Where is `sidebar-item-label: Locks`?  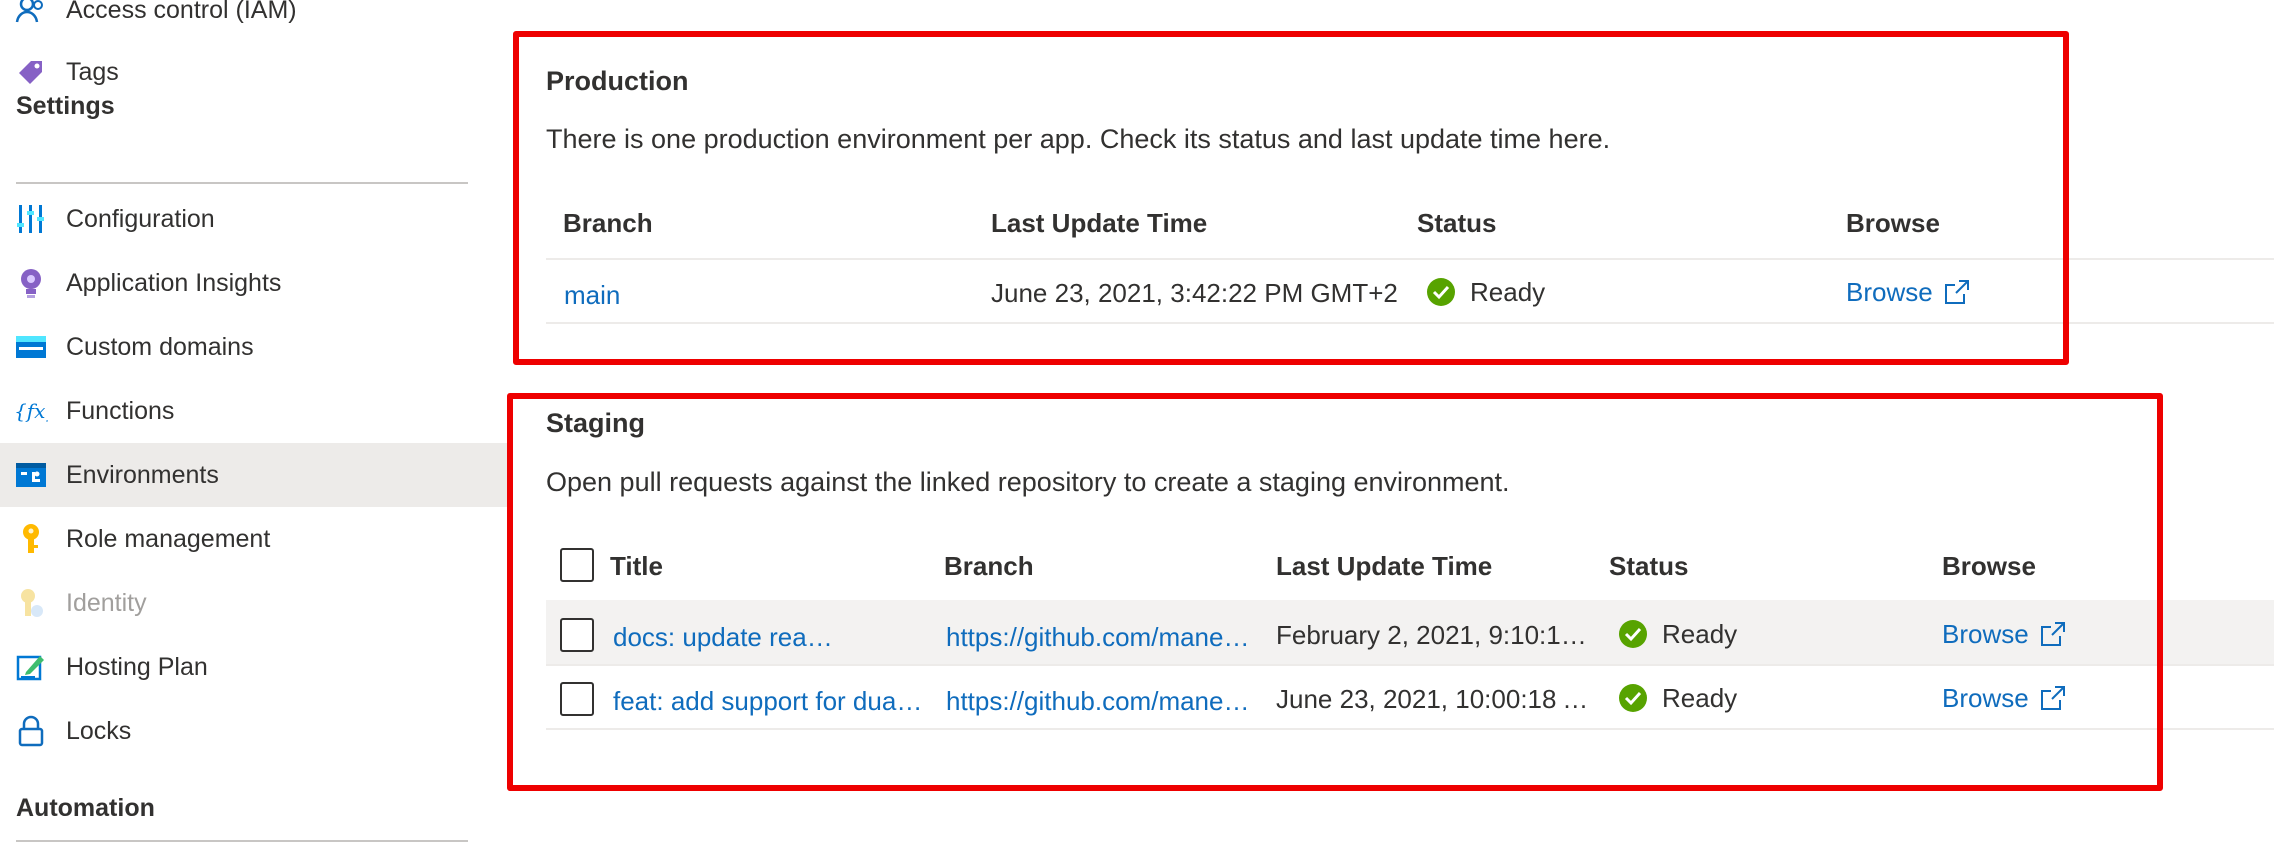
sidebar-item-label: Locks is located at coordinates (99, 730).